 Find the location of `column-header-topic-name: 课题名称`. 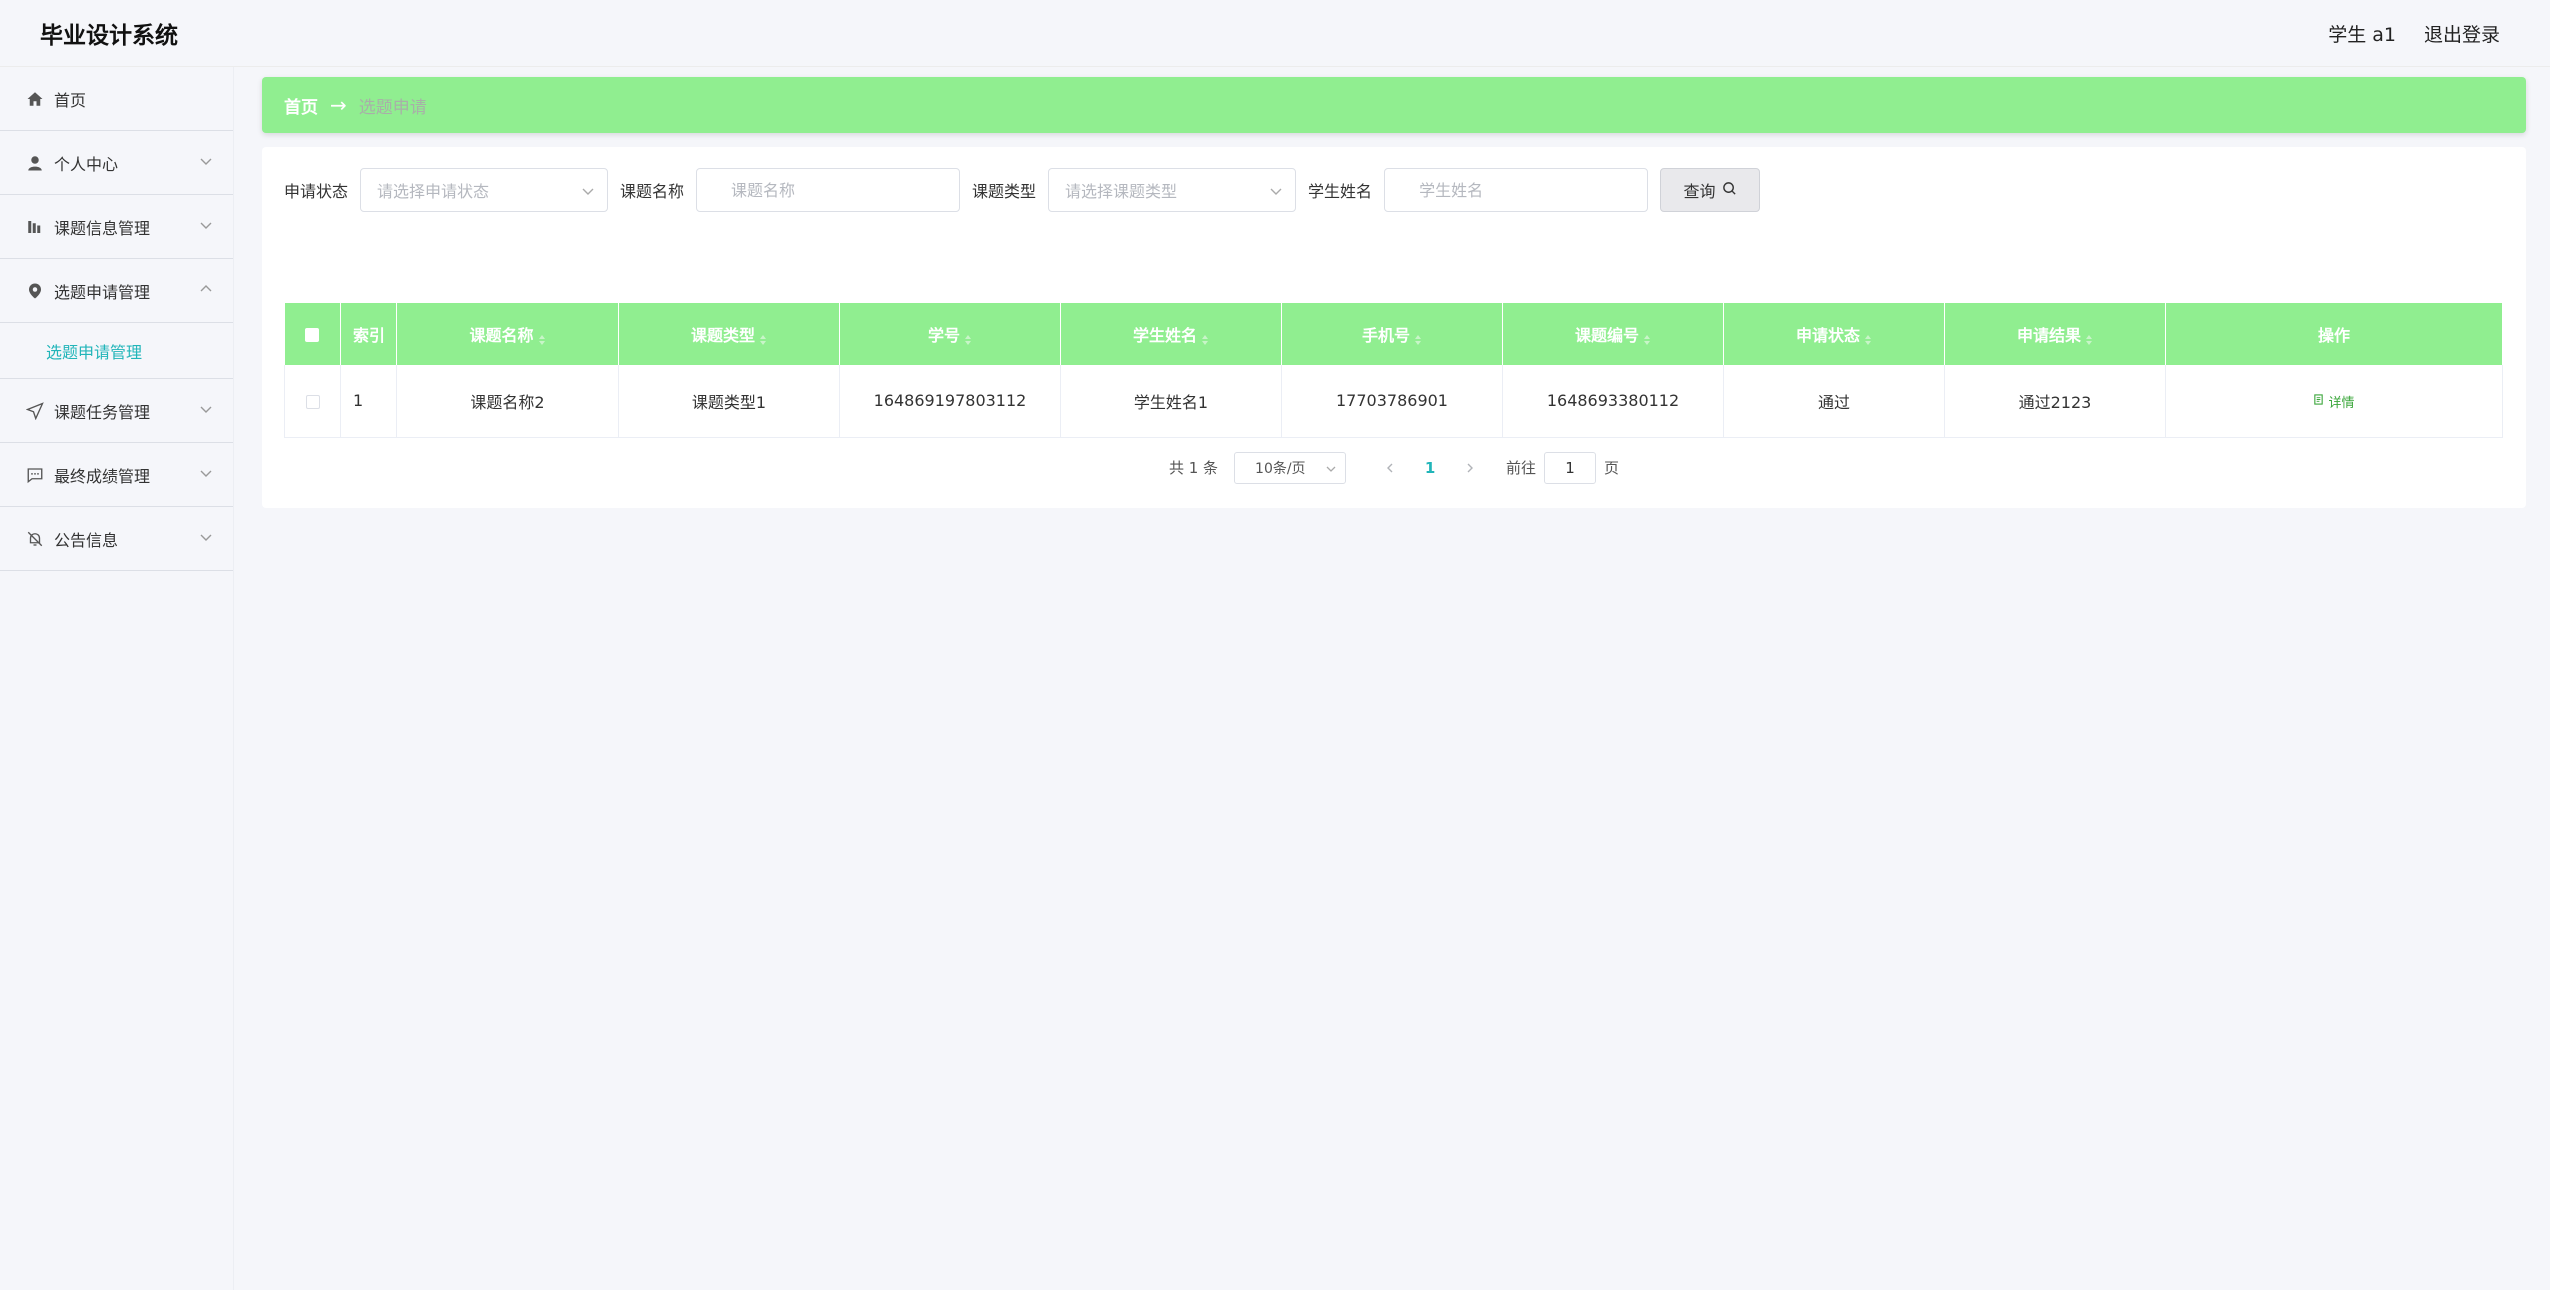

column-header-topic-name: 课题名称 is located at coordinates (507, 334).